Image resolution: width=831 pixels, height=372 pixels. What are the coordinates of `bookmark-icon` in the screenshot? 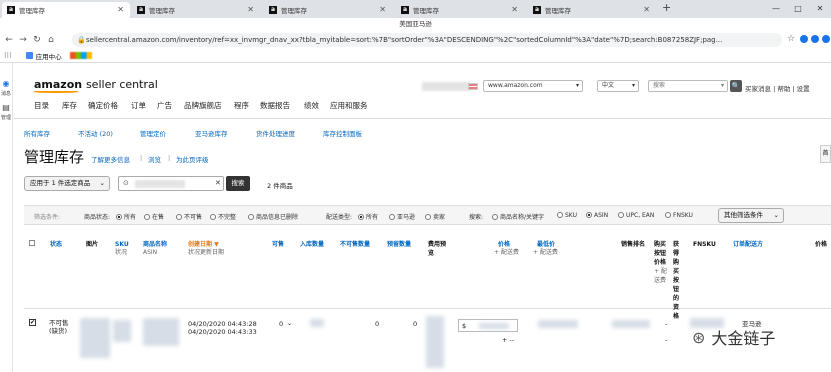 It's located at (29, 55).